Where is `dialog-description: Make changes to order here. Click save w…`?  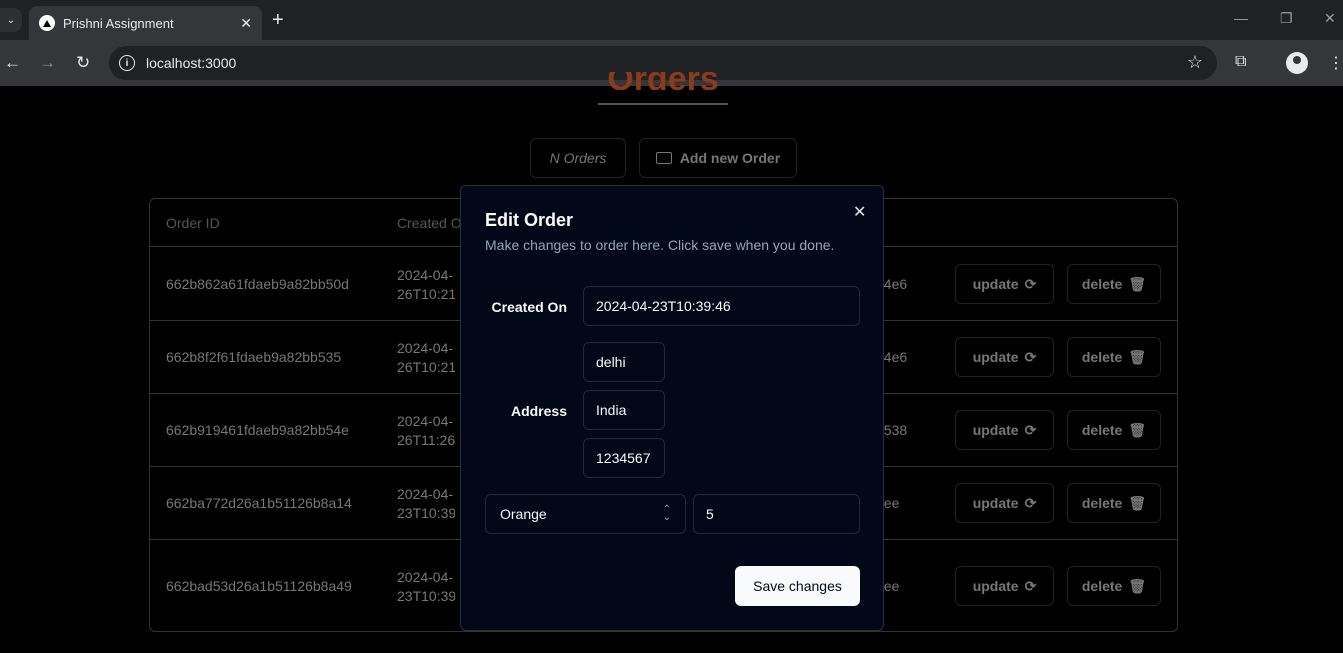 dialog-description: Make changes to order here. Click save w… is located at coordinates (660, 245).